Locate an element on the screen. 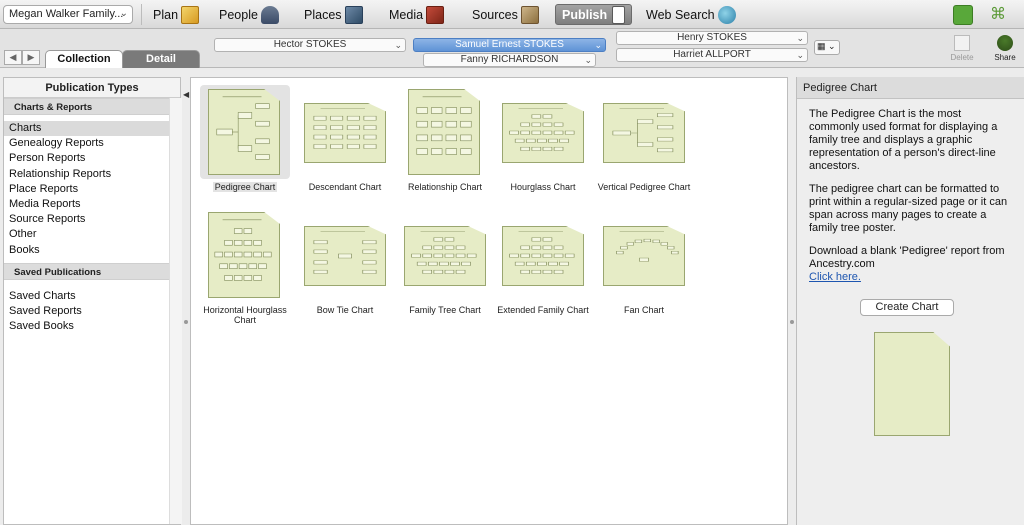  chart-card-label: Descendant Chart is located at coordinates (345, 187).